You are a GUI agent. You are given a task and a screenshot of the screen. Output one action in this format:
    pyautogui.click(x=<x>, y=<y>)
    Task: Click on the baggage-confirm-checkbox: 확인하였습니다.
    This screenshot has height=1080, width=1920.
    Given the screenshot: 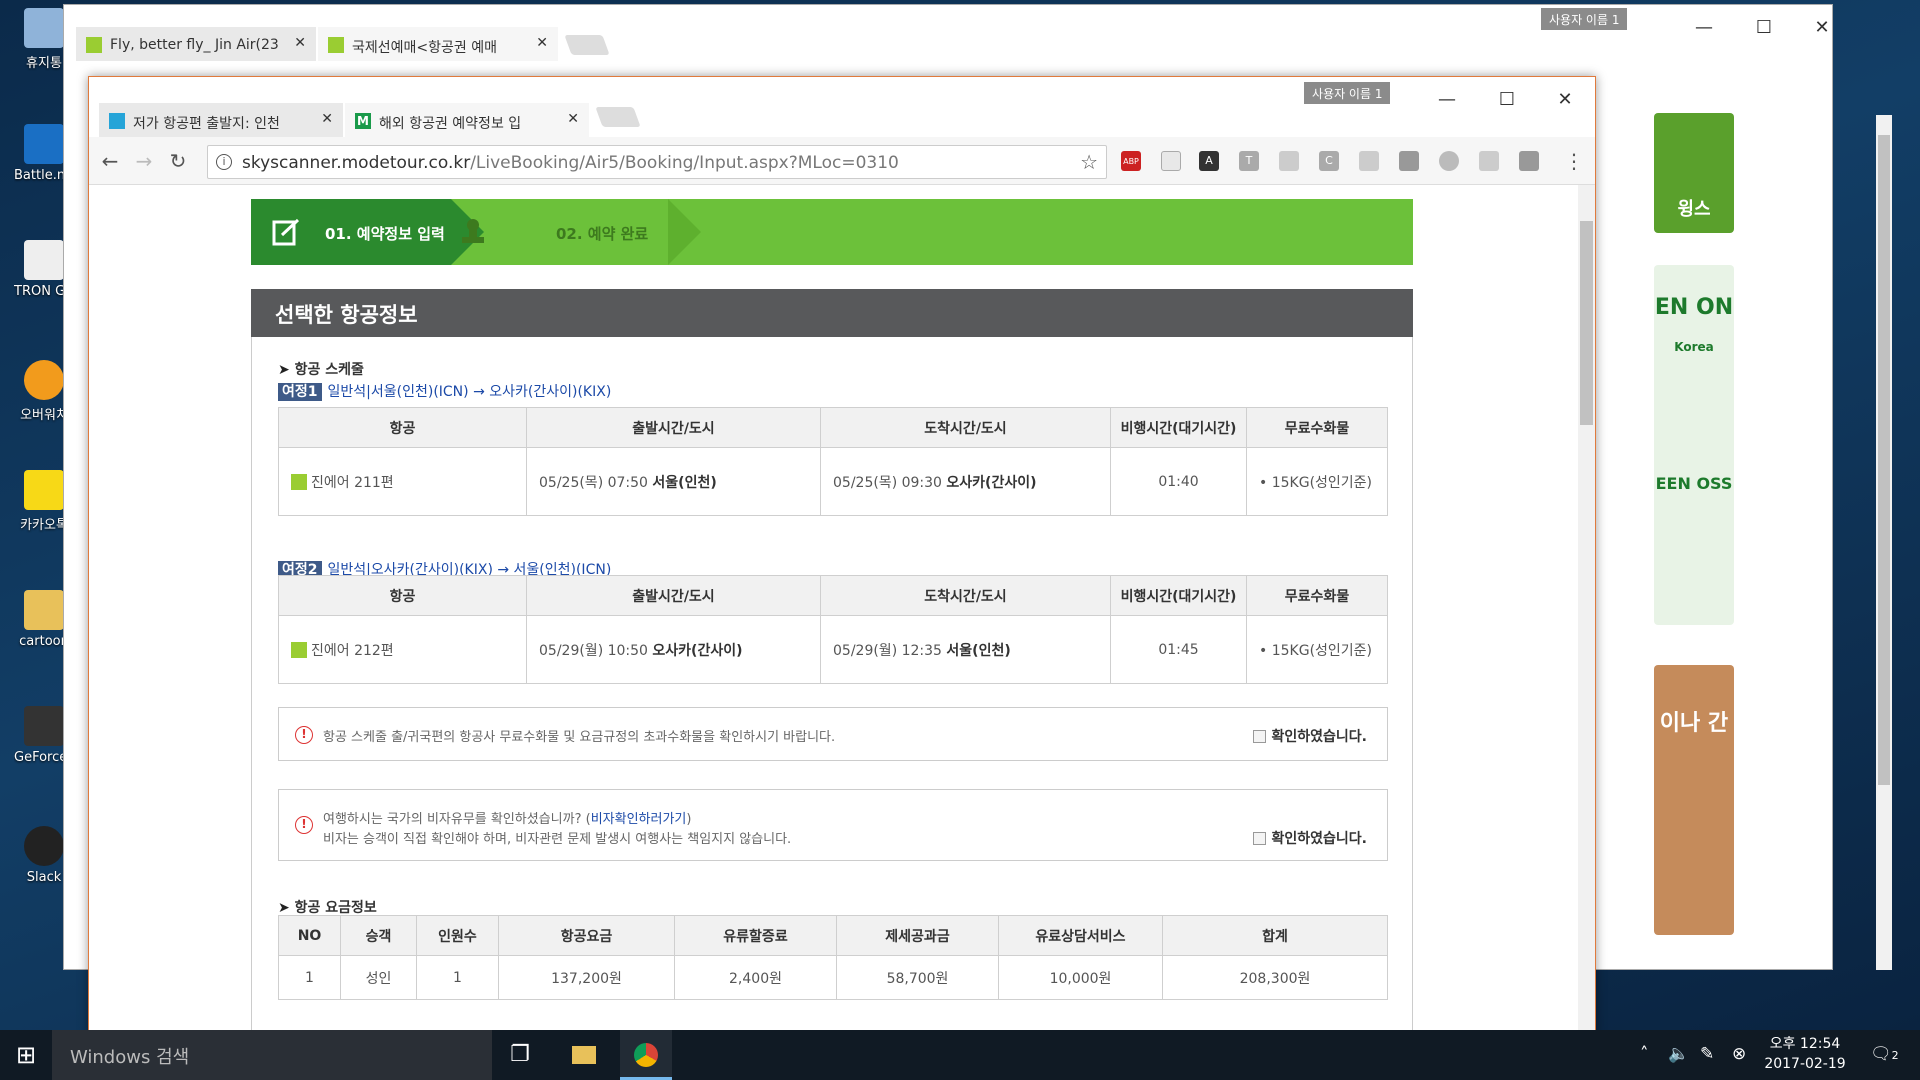 What is the action you would take?
    pyautogui.click(x=1309, y=736)
    